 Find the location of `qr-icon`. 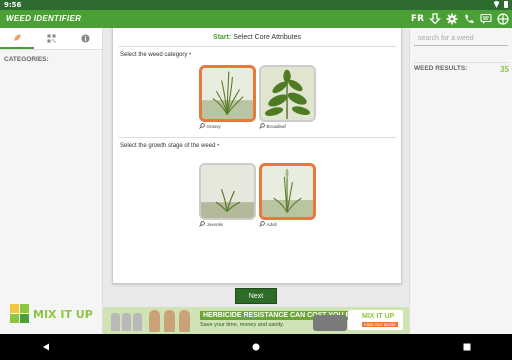

qr-icon is located at coordinates (51, 38).